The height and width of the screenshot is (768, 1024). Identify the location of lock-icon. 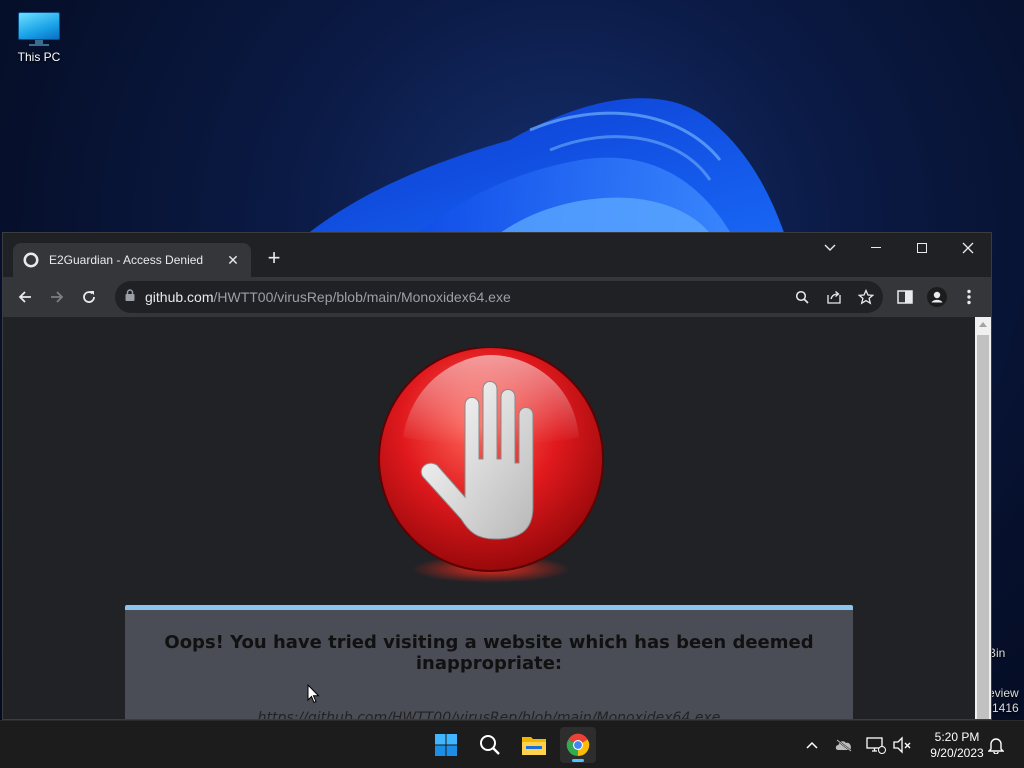
(130, 297).